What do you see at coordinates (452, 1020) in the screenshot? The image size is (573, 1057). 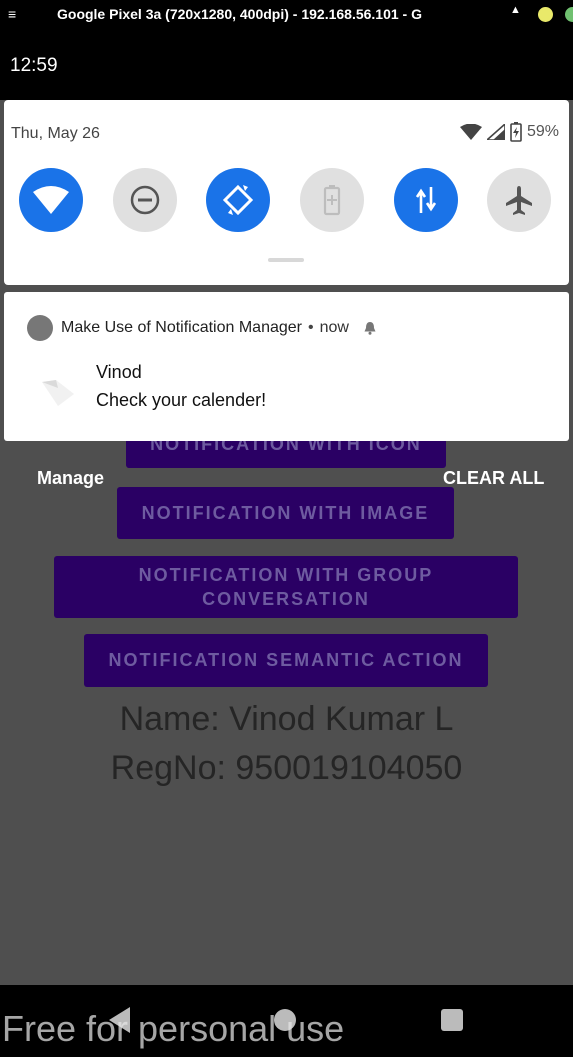 I see `recent-apps-icon` at bounding box center [452, 1020].